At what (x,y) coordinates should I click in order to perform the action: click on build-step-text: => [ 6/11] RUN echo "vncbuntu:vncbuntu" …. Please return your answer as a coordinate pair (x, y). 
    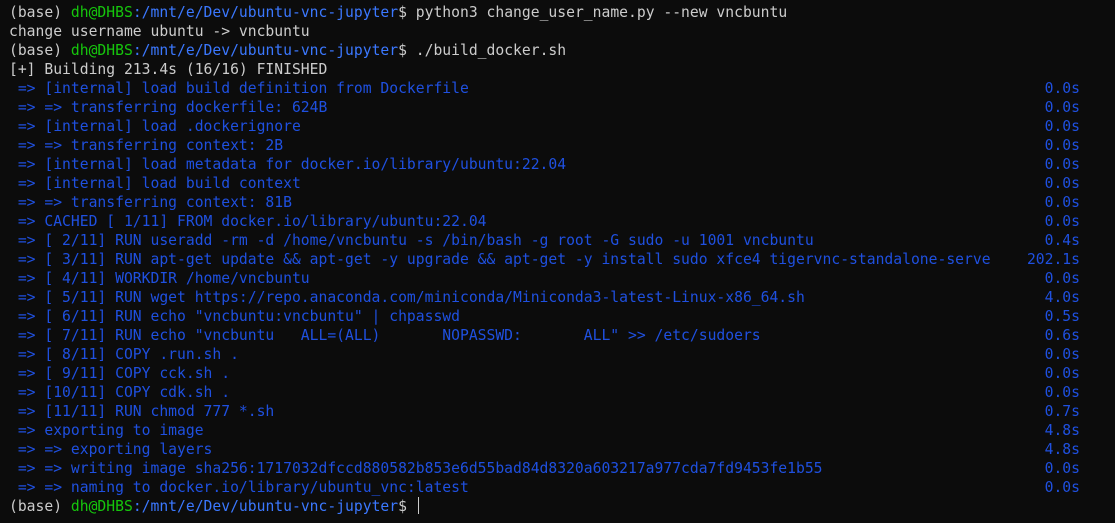
    Looking at the image, I should click on (234, 316).